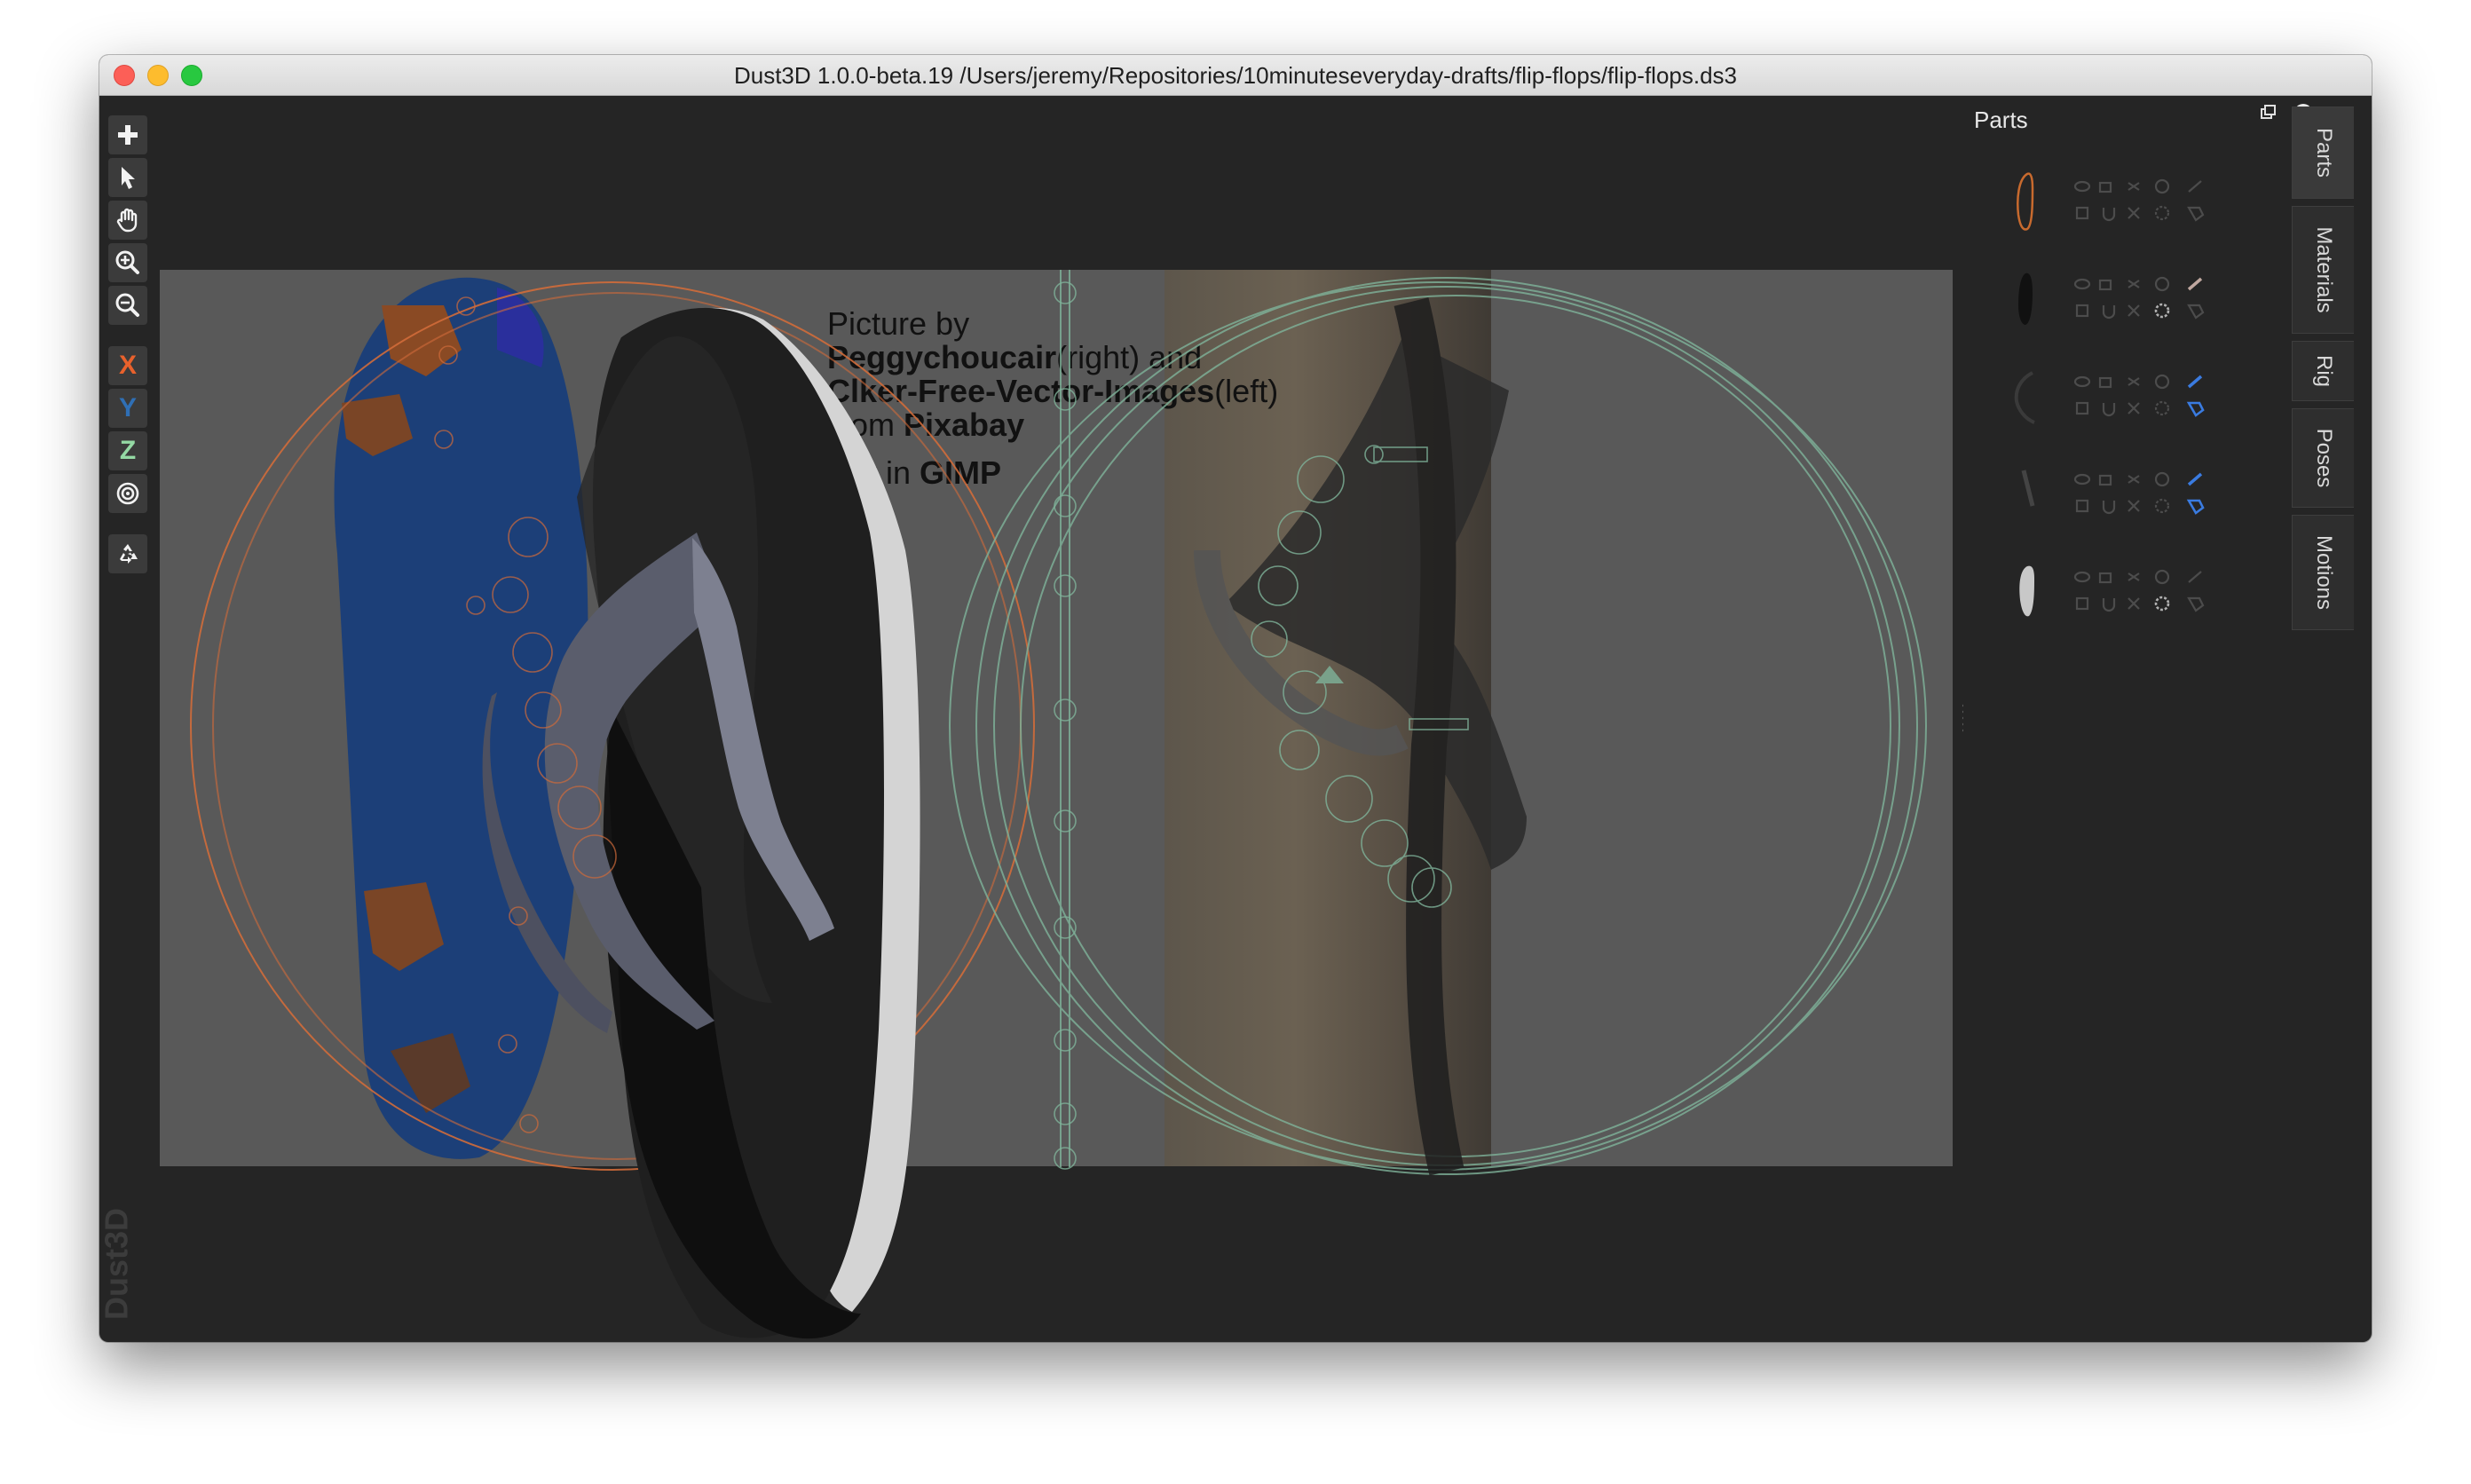  I want to click on radius-lock-button, so click(127, 493).